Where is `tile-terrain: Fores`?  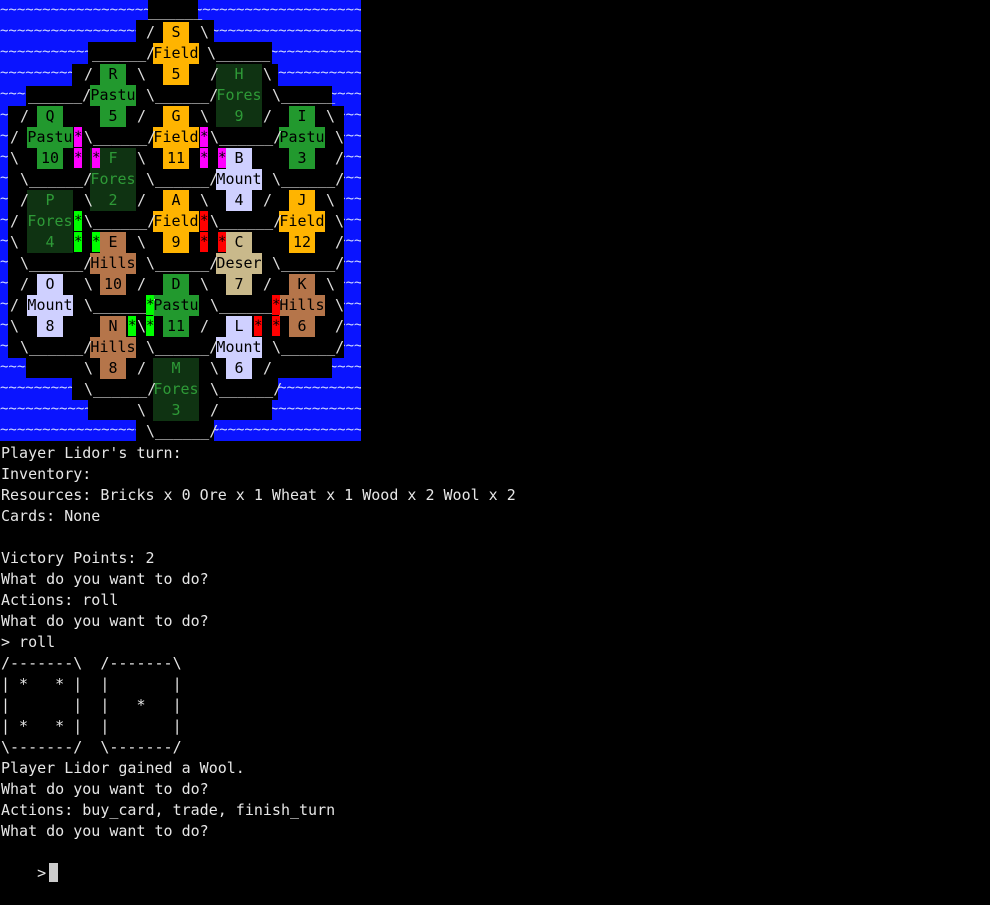
tile-terrain: Fores is located at coordinates (50, 221).